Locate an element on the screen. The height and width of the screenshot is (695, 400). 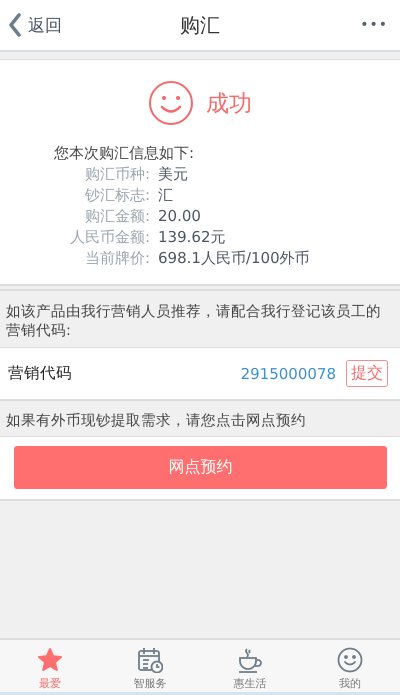
branch-note: 如果有外币现钞提取需求，请您点击网点预约 is located at coordinates (156, 421).